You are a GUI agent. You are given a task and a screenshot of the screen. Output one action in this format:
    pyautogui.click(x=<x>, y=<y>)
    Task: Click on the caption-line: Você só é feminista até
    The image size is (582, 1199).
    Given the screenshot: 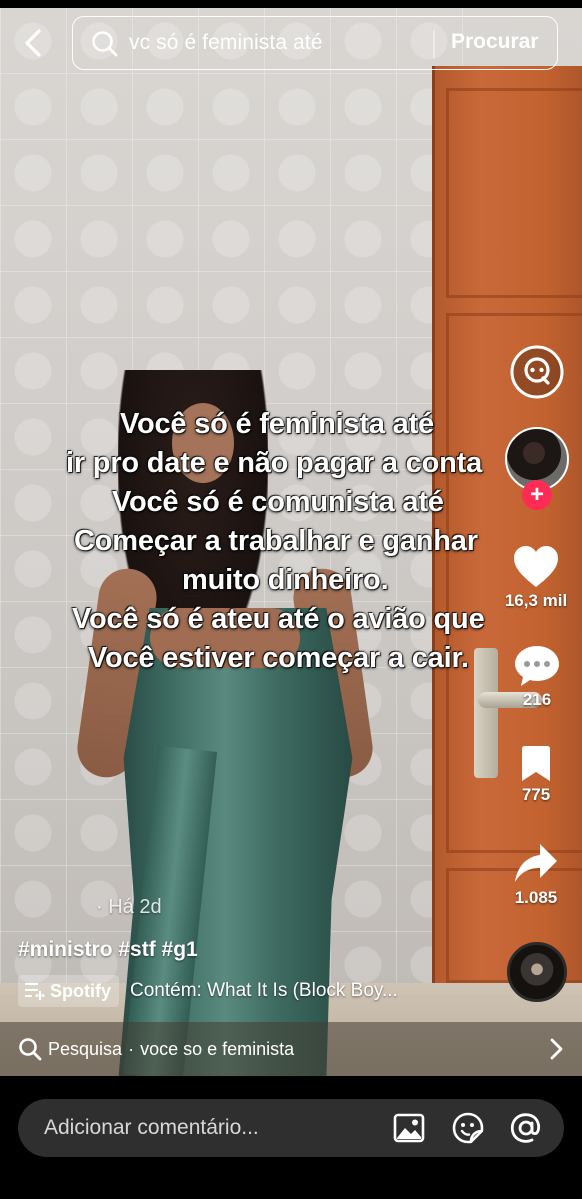 What is the action you would take?
    pyautogui.click(x=277, y=424)
    